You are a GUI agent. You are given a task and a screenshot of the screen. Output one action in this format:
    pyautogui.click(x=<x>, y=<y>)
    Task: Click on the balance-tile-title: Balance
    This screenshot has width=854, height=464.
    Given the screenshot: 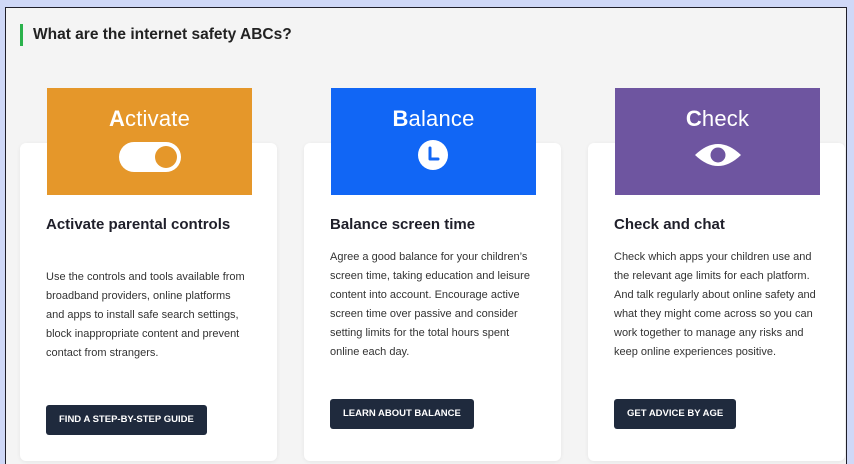 What is the action you would take?
    pyautogui.click(x=433, y=119)
    